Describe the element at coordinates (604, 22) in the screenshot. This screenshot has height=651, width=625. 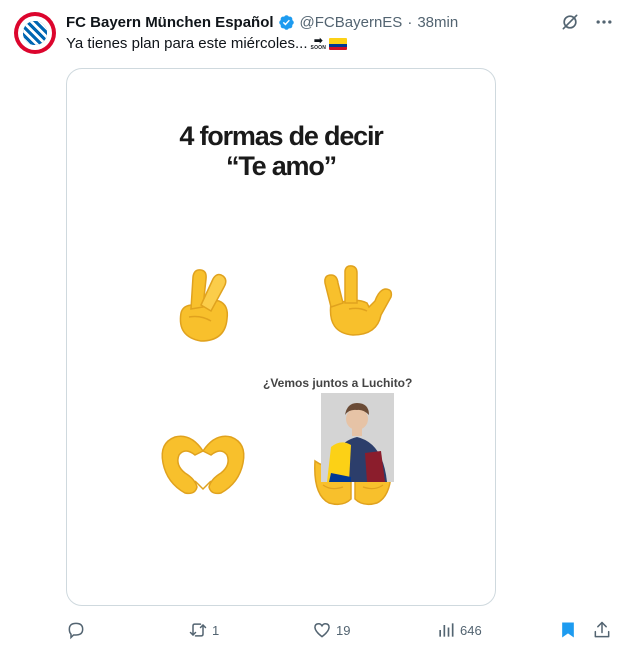
I see `more-icon` at that location.